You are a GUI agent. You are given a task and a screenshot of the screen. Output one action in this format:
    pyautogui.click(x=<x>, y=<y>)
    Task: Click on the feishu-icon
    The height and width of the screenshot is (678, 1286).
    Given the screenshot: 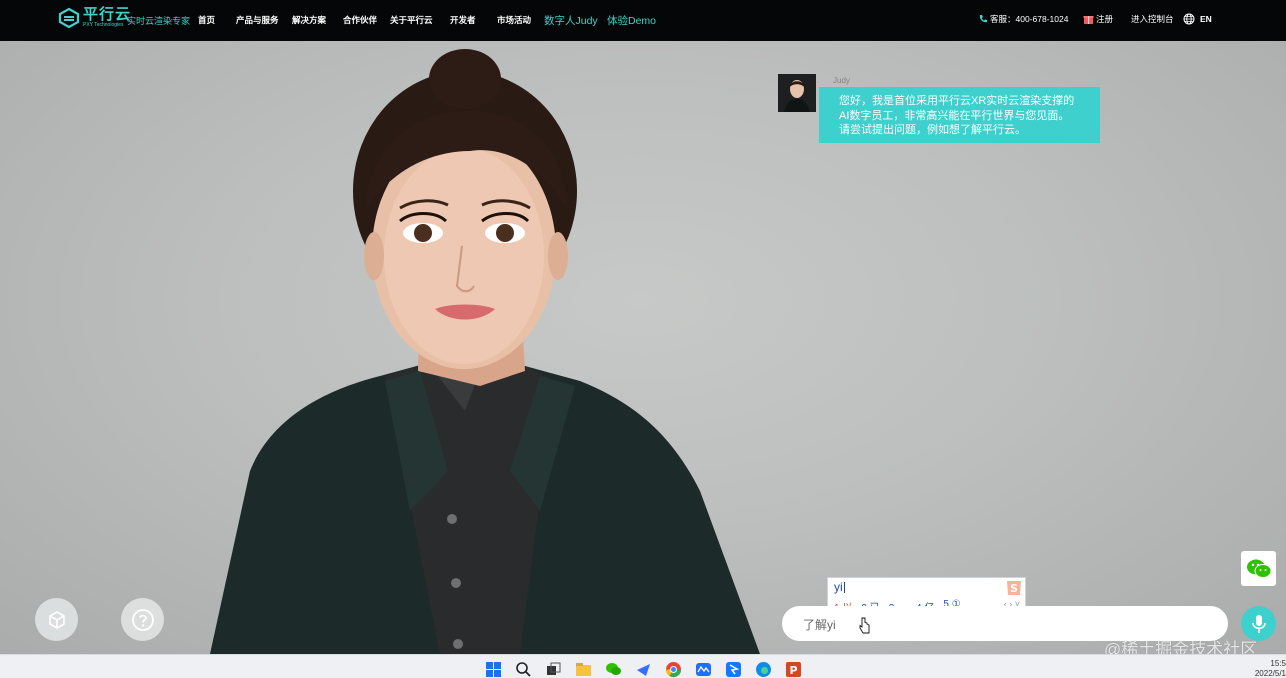 What is the action you would take?
    pyautogui.click(x=643, y=669)
    